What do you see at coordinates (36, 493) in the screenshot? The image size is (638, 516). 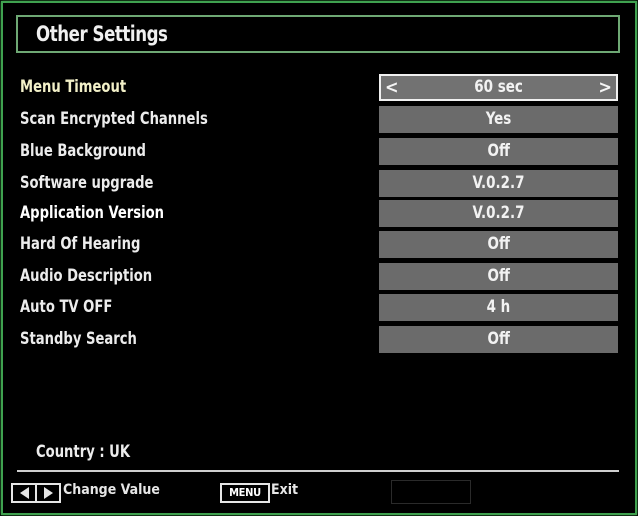 I see `left-right-key-icon` at bounding box center [36, 493].